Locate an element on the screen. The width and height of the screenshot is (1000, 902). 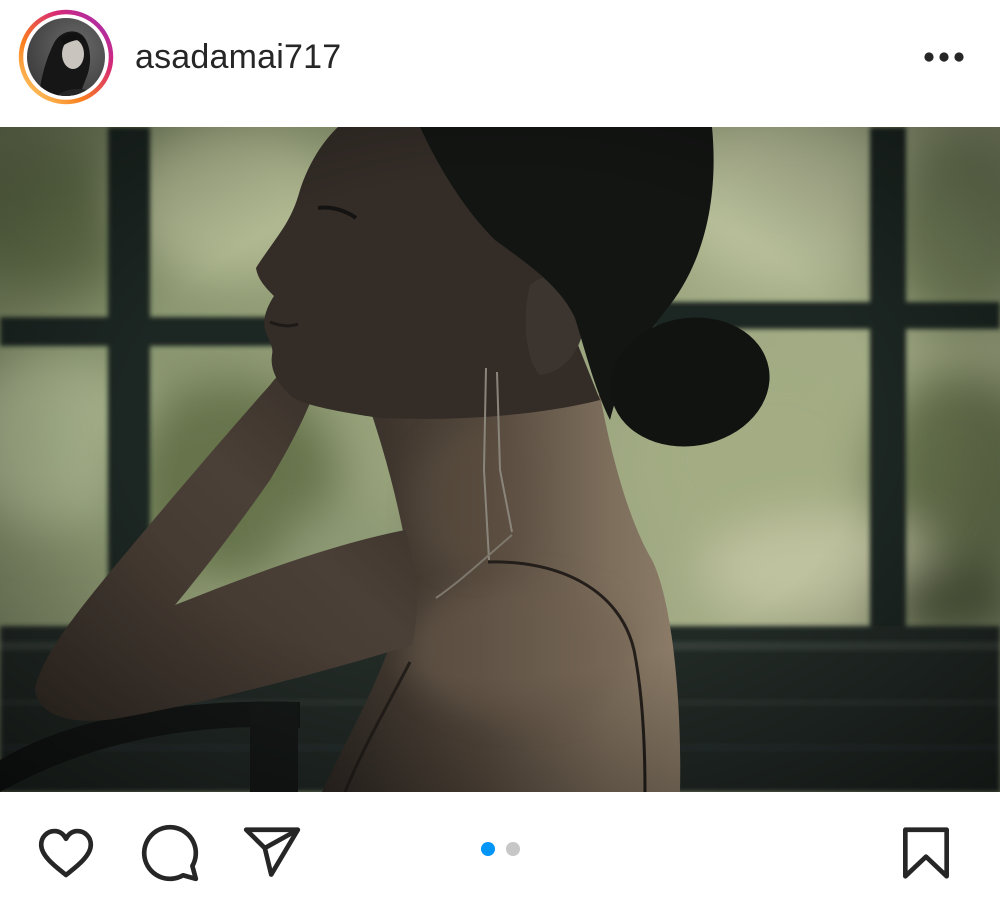
profile-avatar is located at coordinates (66, 57).